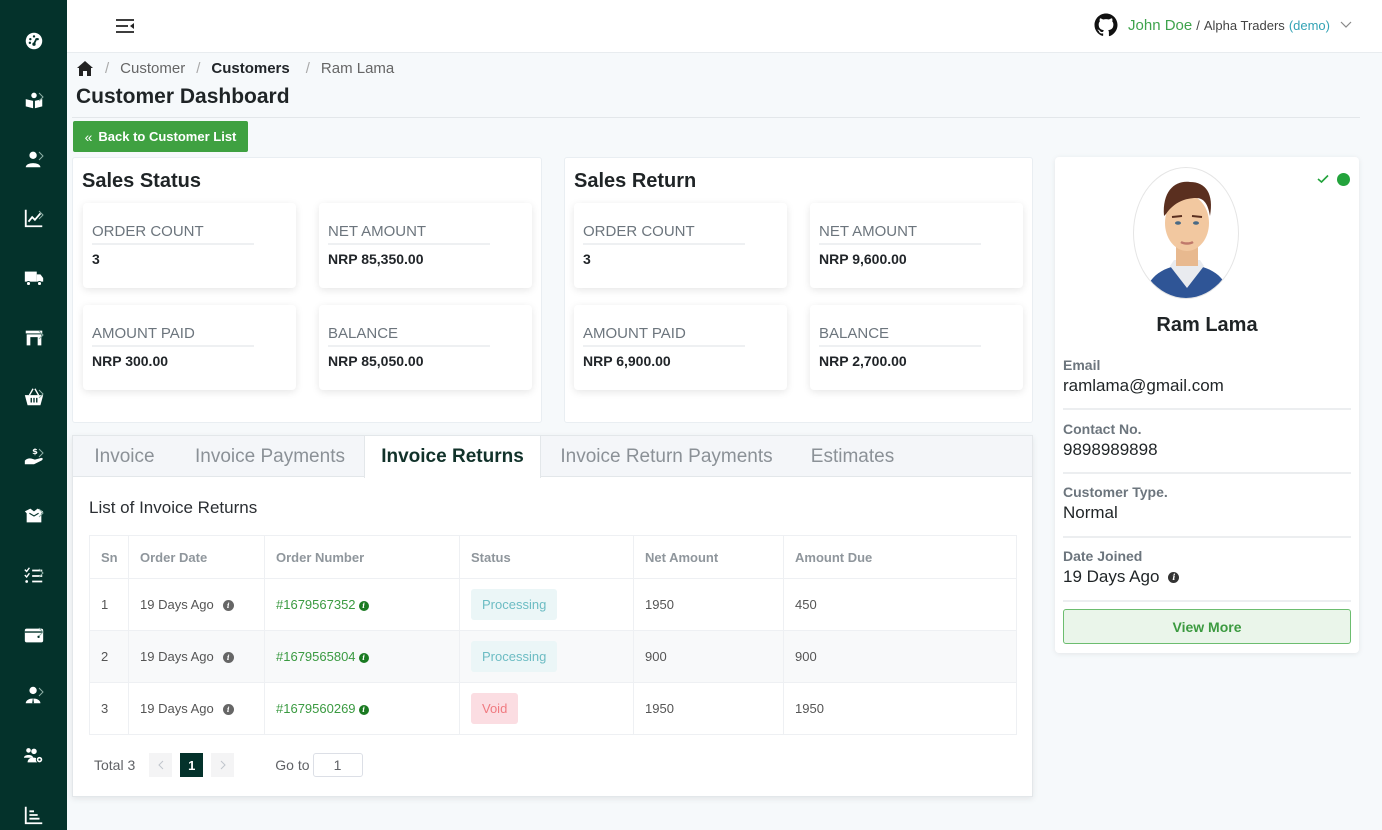 Image resolution: width=1382 pixels, height=830 pixels. What do you see at coordinates (1082, 365) in the screenshot?
I see `field-label: Email` at bounding box center [1082, 365].